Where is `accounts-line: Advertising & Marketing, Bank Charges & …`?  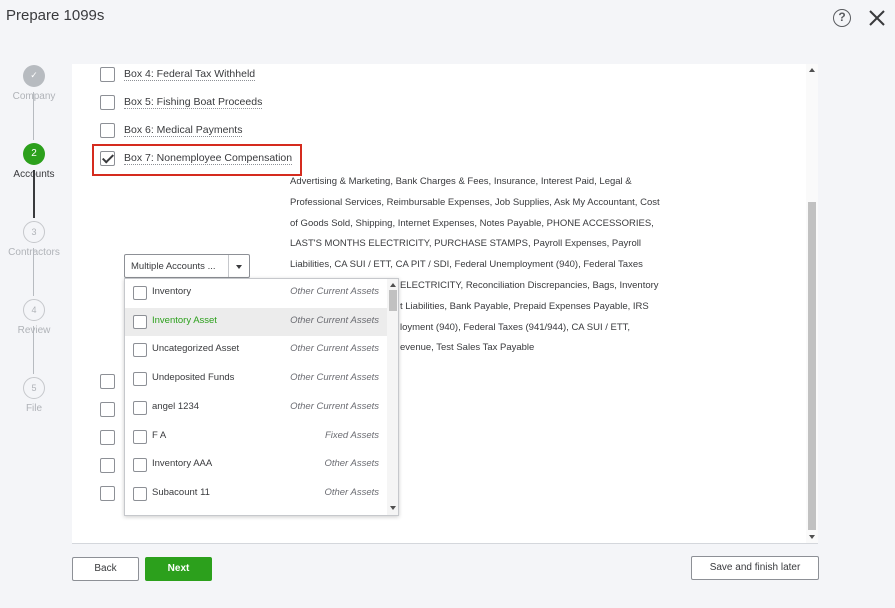 accounts-line: Advertising & Marketing, Bank Charges & … is located at coordinates (461, 181).